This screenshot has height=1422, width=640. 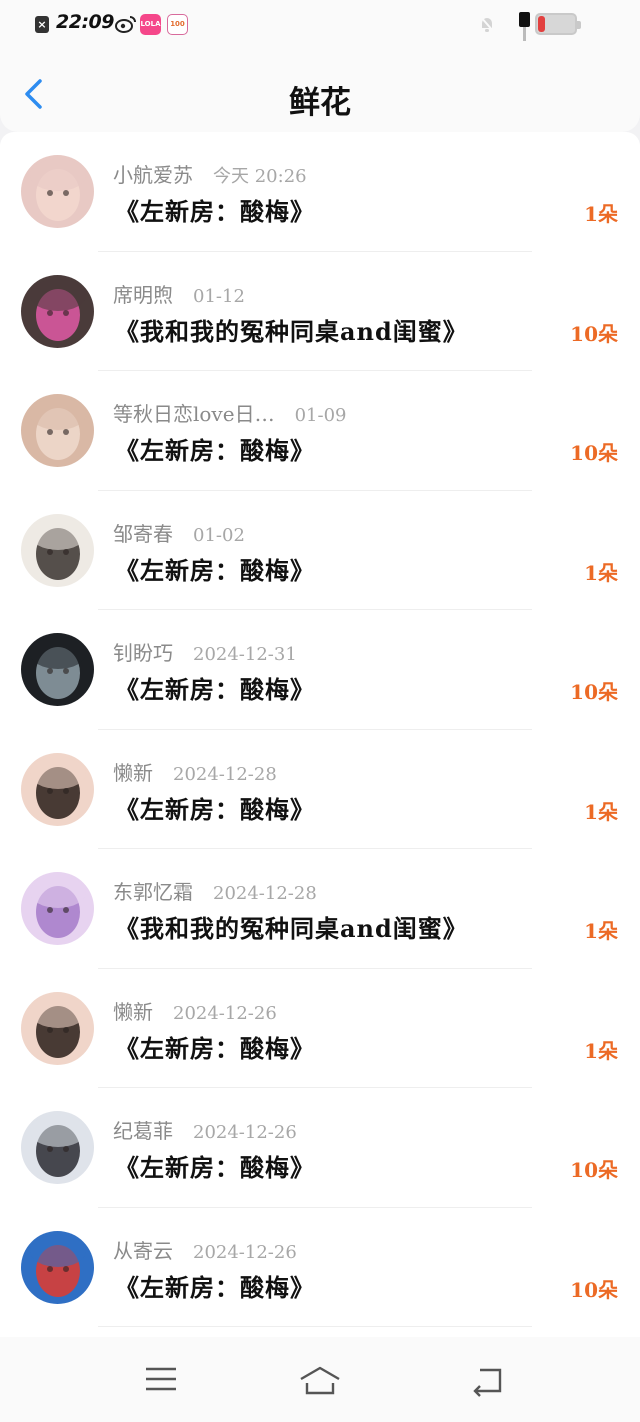 I want to click on list-item: 懒新 2024-12-26 《左新房：酸梅》 1朵, so click(x=320, y=1028).